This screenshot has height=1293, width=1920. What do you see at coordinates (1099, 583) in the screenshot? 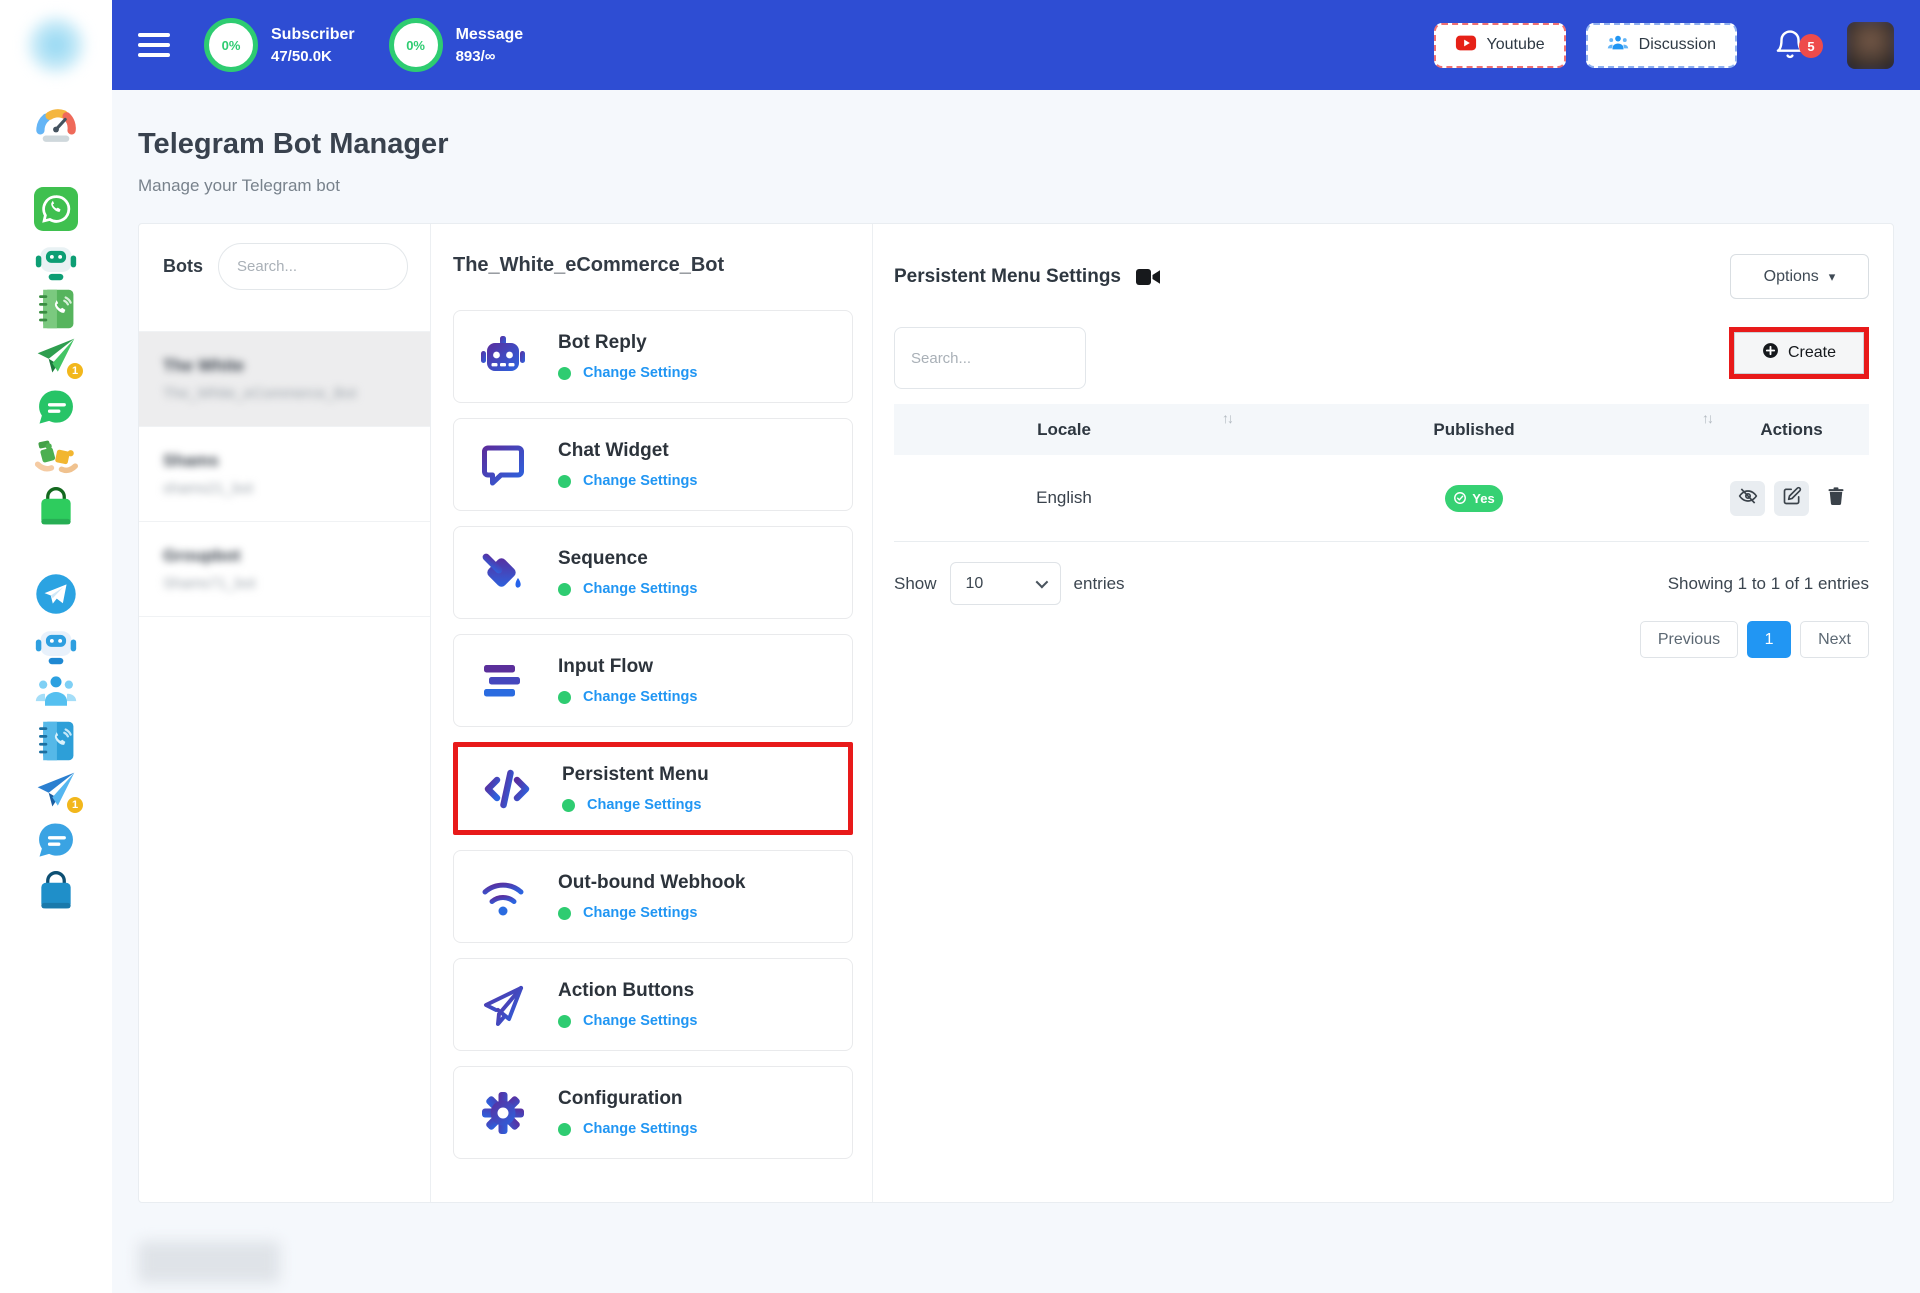
I see `entries-label: entries` at bounding box center [1099, 583].